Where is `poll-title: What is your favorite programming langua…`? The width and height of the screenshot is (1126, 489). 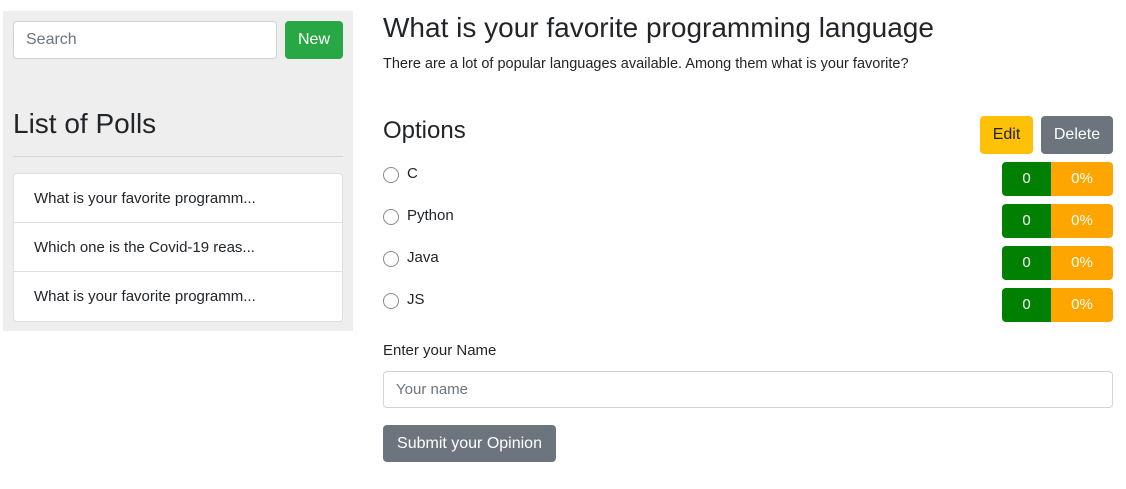 poll-title: What is your favorite programming langua… is located at coordinates (658, 27).